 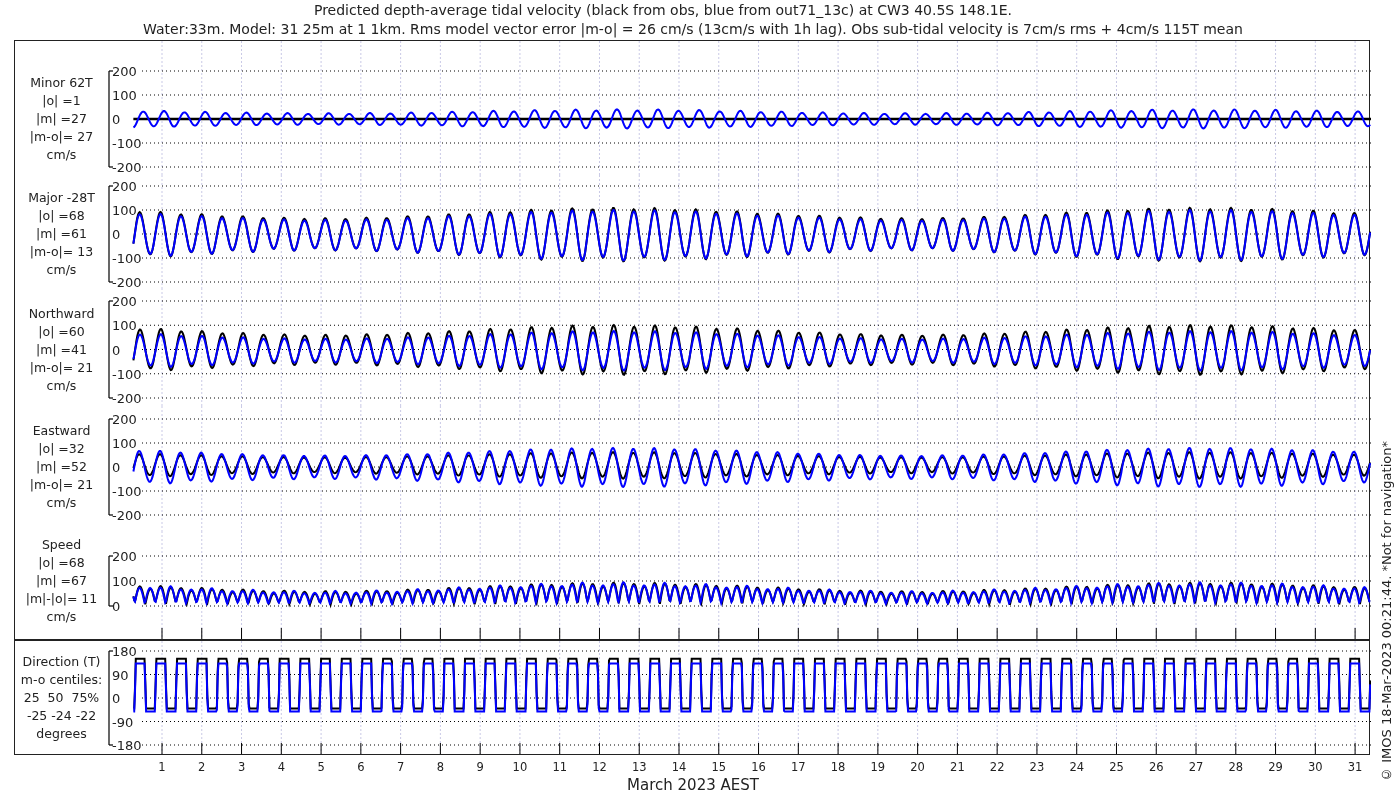 I want to click on y-axis, so click(x=111, y=581).